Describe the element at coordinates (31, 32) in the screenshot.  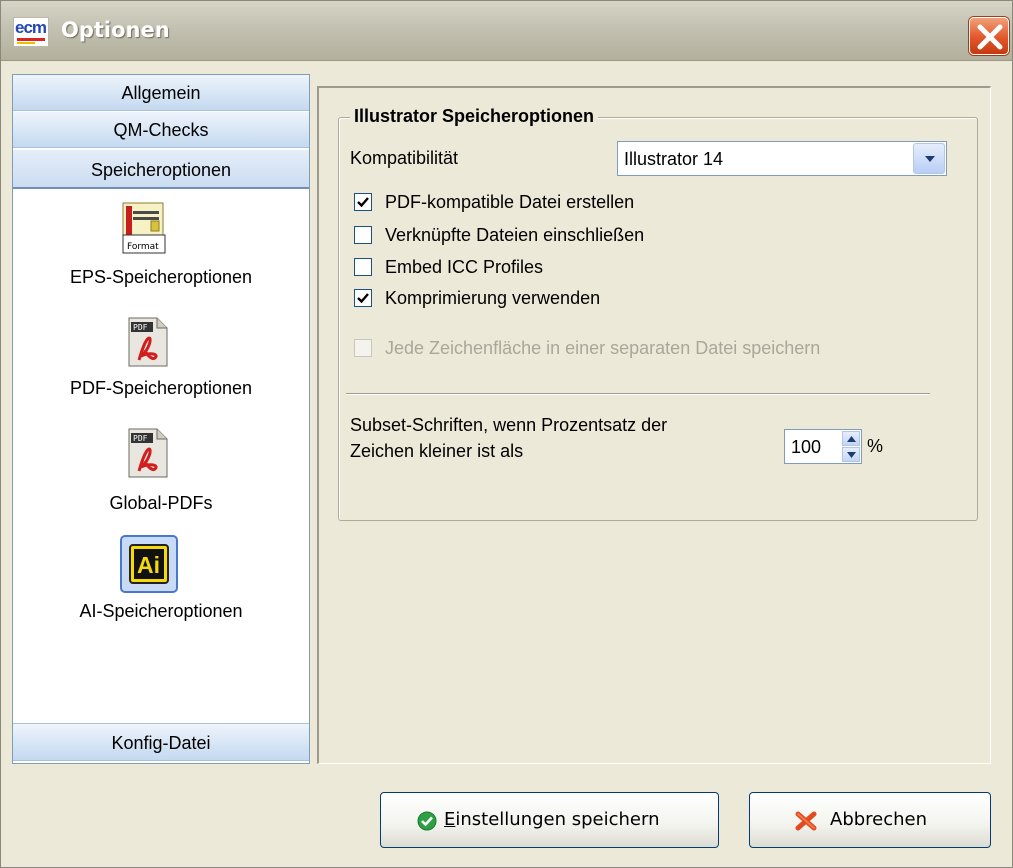
I see `ecm-app-icon: ecm` at that location.